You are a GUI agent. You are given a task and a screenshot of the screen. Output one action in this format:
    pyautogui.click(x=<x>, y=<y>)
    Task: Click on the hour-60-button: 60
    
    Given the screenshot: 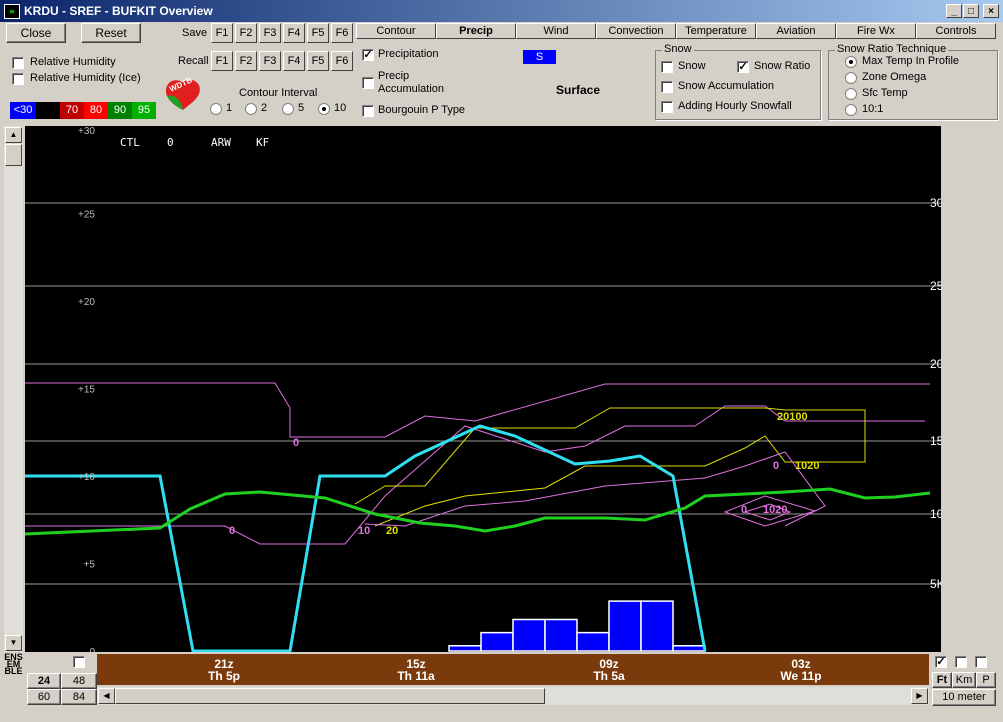 What is the action you would take?
    pyautogui.click(x=44, y=697)
    